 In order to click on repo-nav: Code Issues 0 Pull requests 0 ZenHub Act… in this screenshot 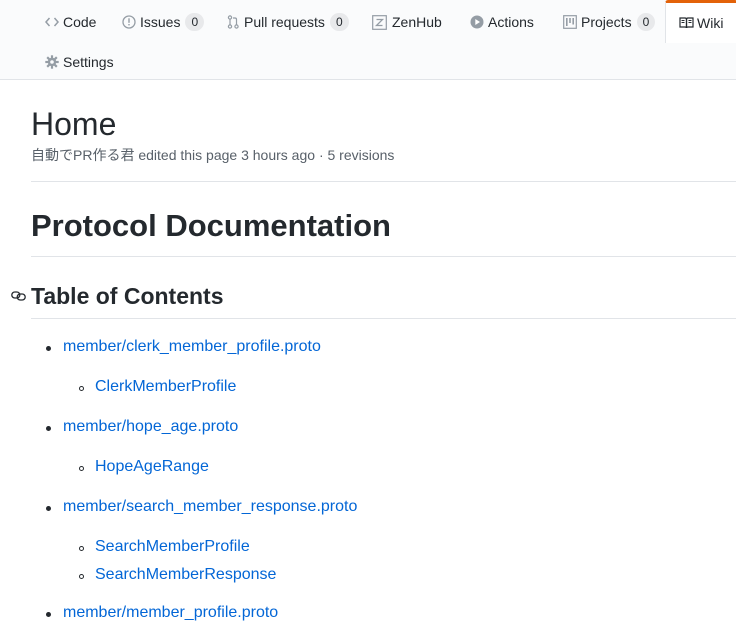, I will do `click(368, 40)`.